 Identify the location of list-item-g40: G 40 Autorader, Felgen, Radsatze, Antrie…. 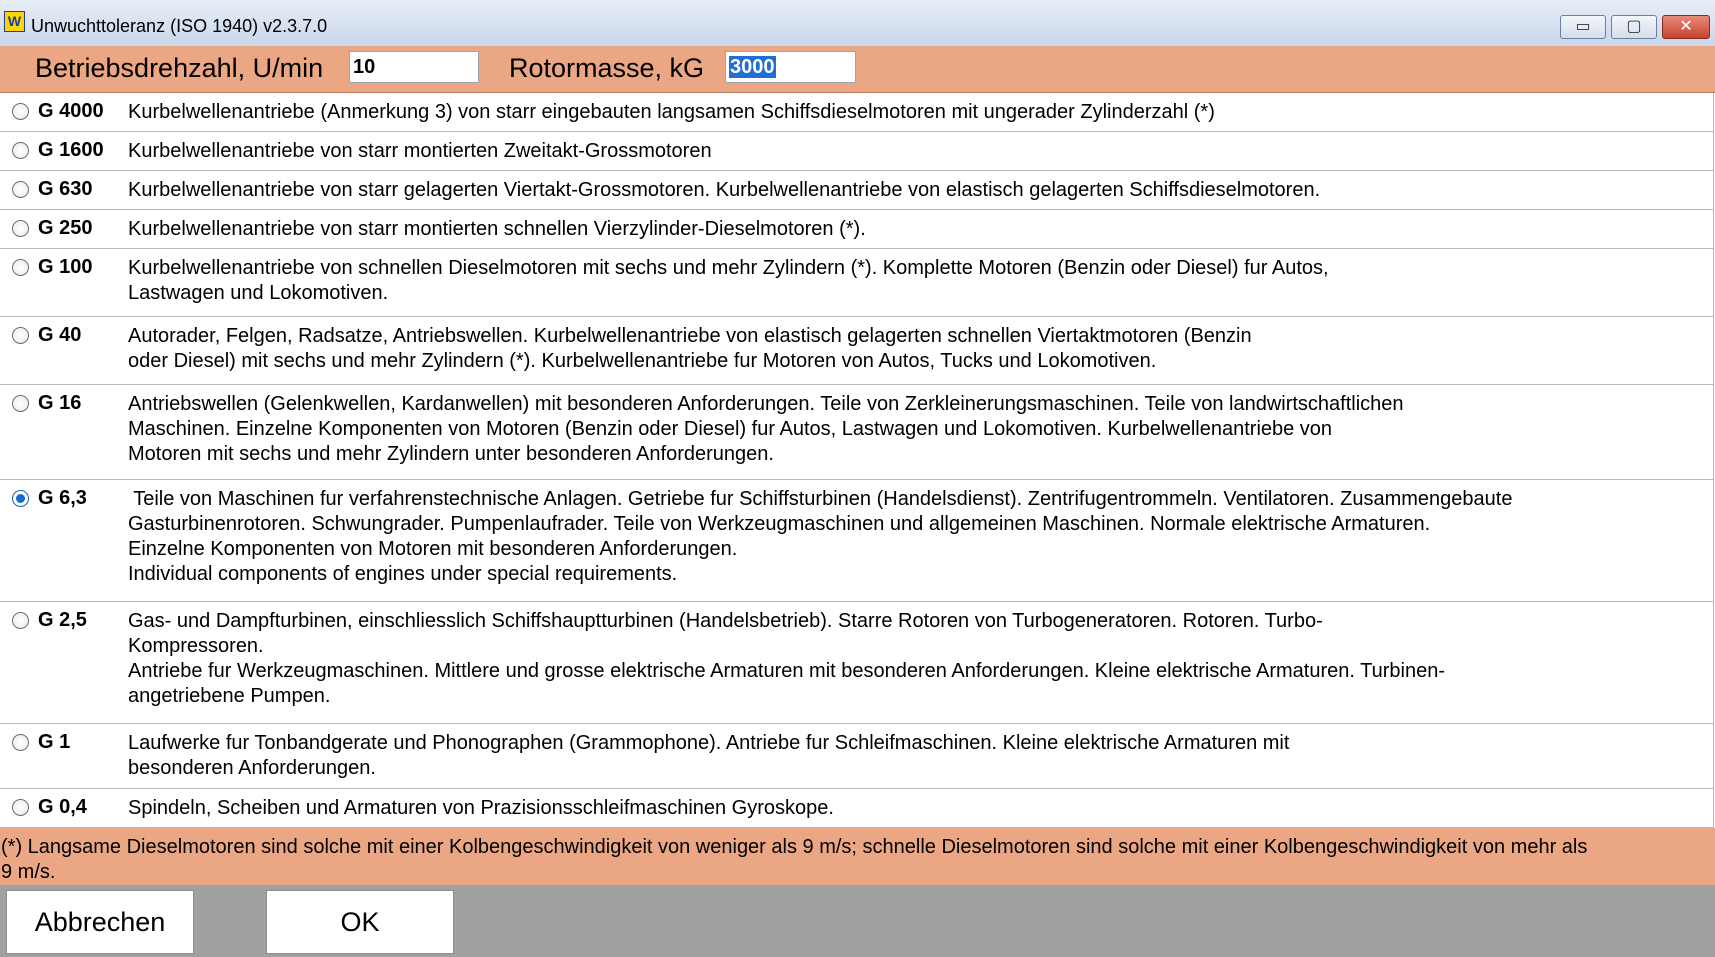
(857, 351).